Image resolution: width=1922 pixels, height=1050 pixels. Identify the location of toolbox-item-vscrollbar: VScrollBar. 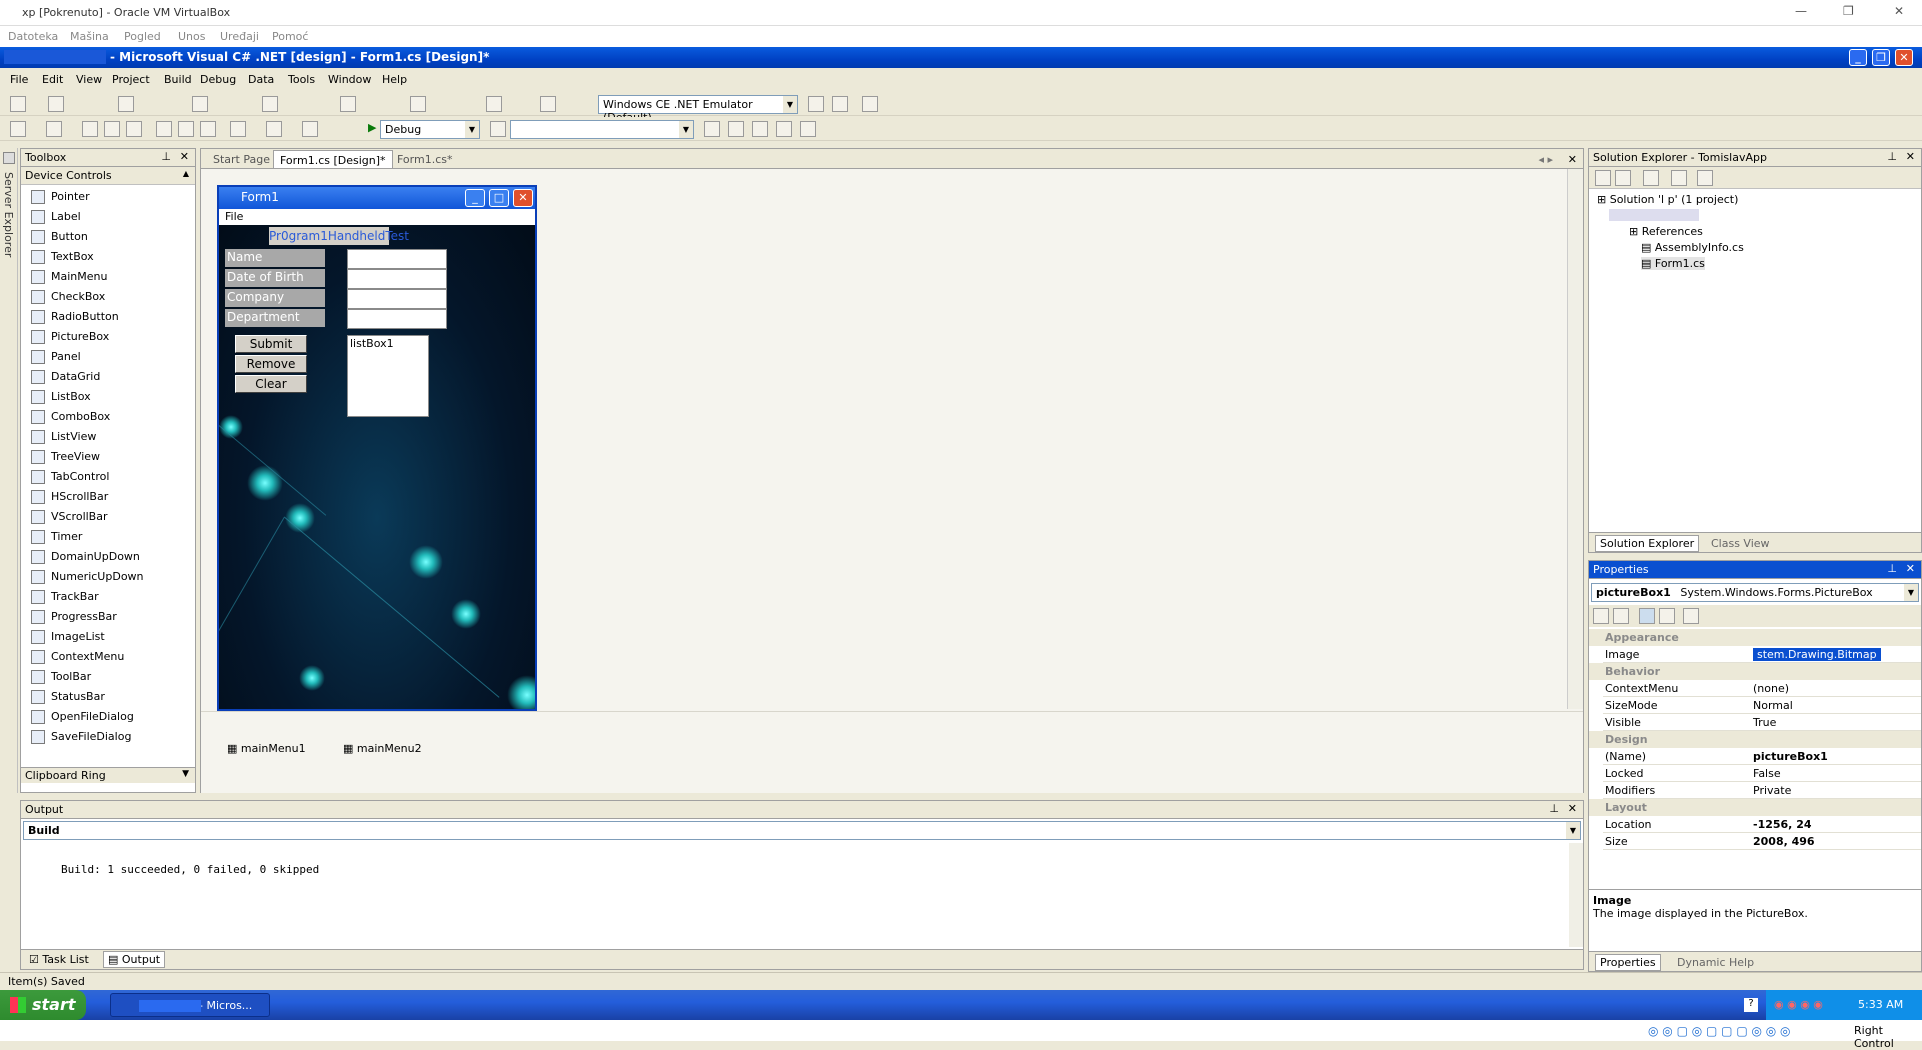
(109, 517).